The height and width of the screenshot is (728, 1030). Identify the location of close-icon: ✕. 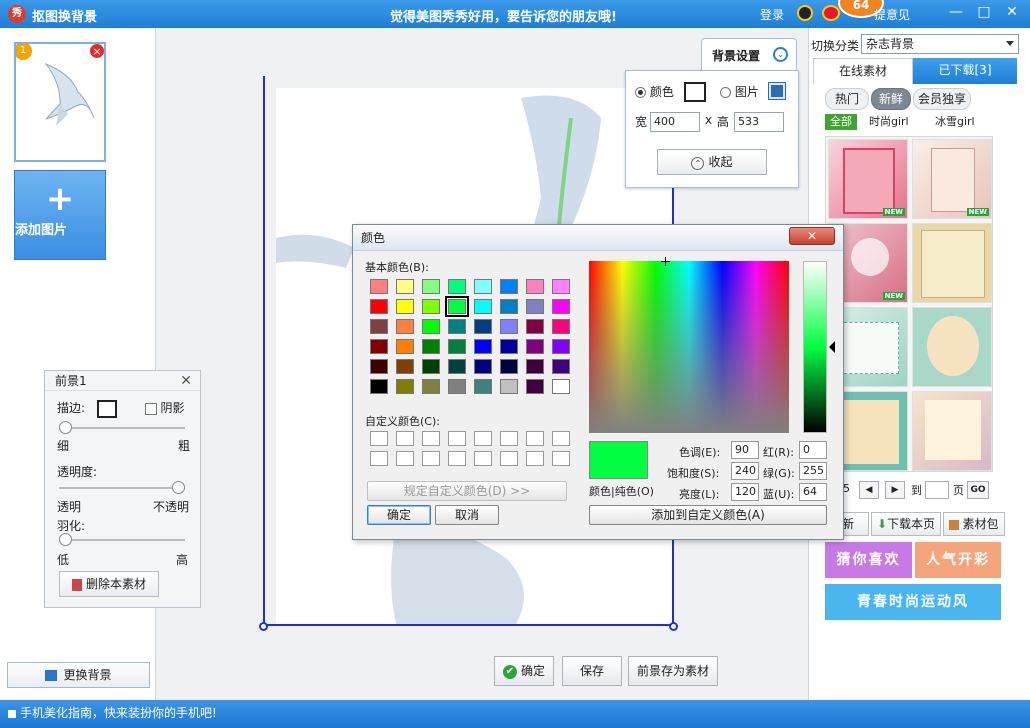
(186, 381).